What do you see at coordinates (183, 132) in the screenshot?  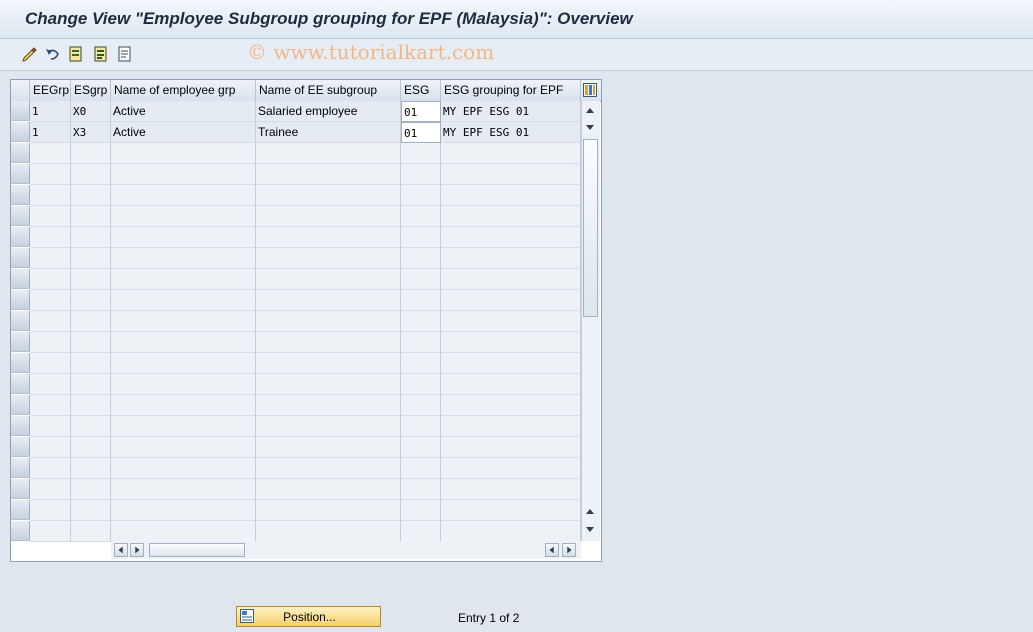 I see `cell-name-employee-grp: Active` at bounding box center [183, 132].